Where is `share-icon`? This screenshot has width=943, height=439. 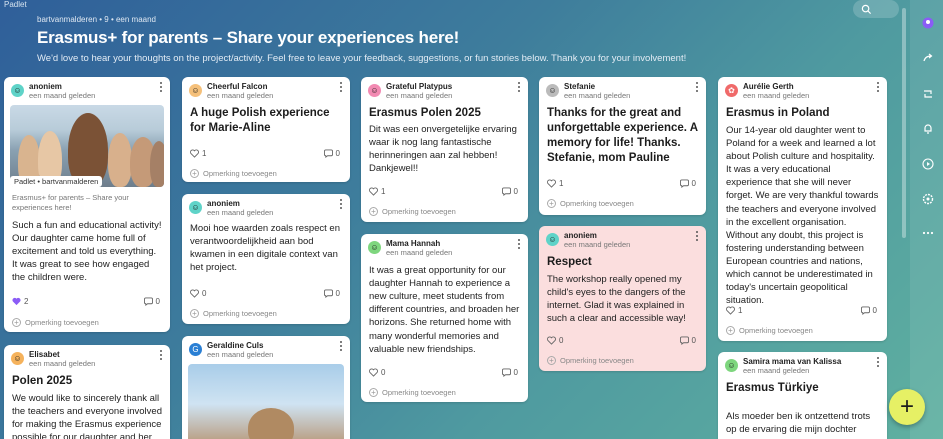 share-icon is located at coordinates (928, 58).